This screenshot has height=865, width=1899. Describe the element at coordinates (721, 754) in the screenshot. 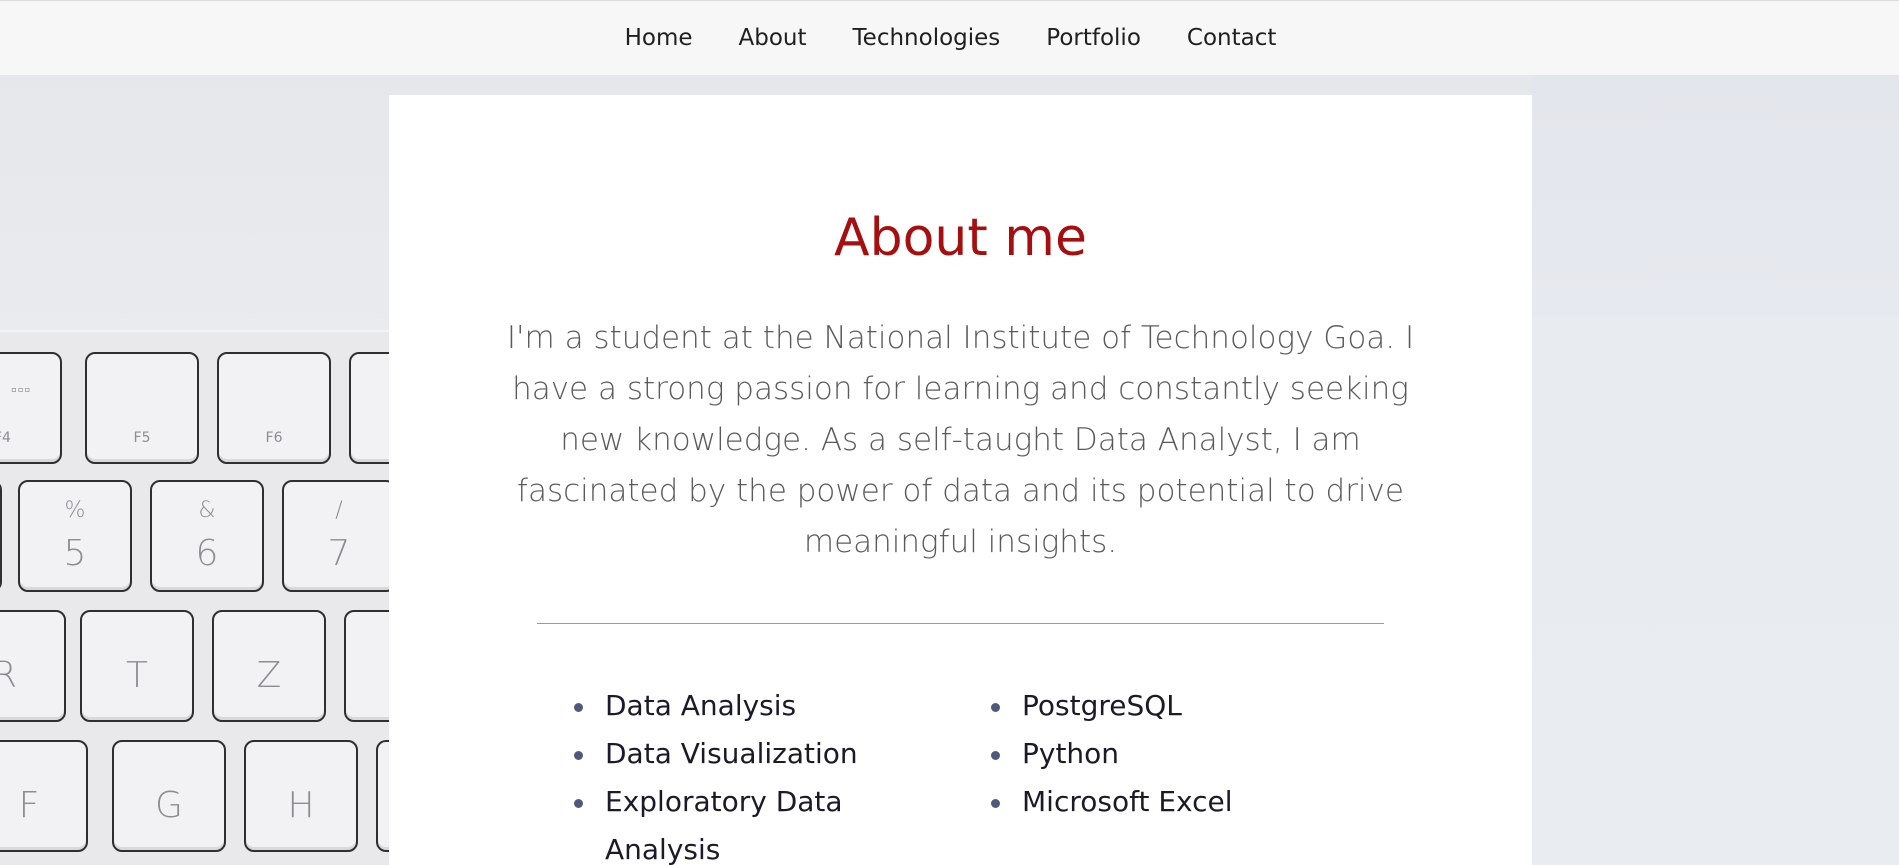

I see `skill-item: Data Visualization` at that location.